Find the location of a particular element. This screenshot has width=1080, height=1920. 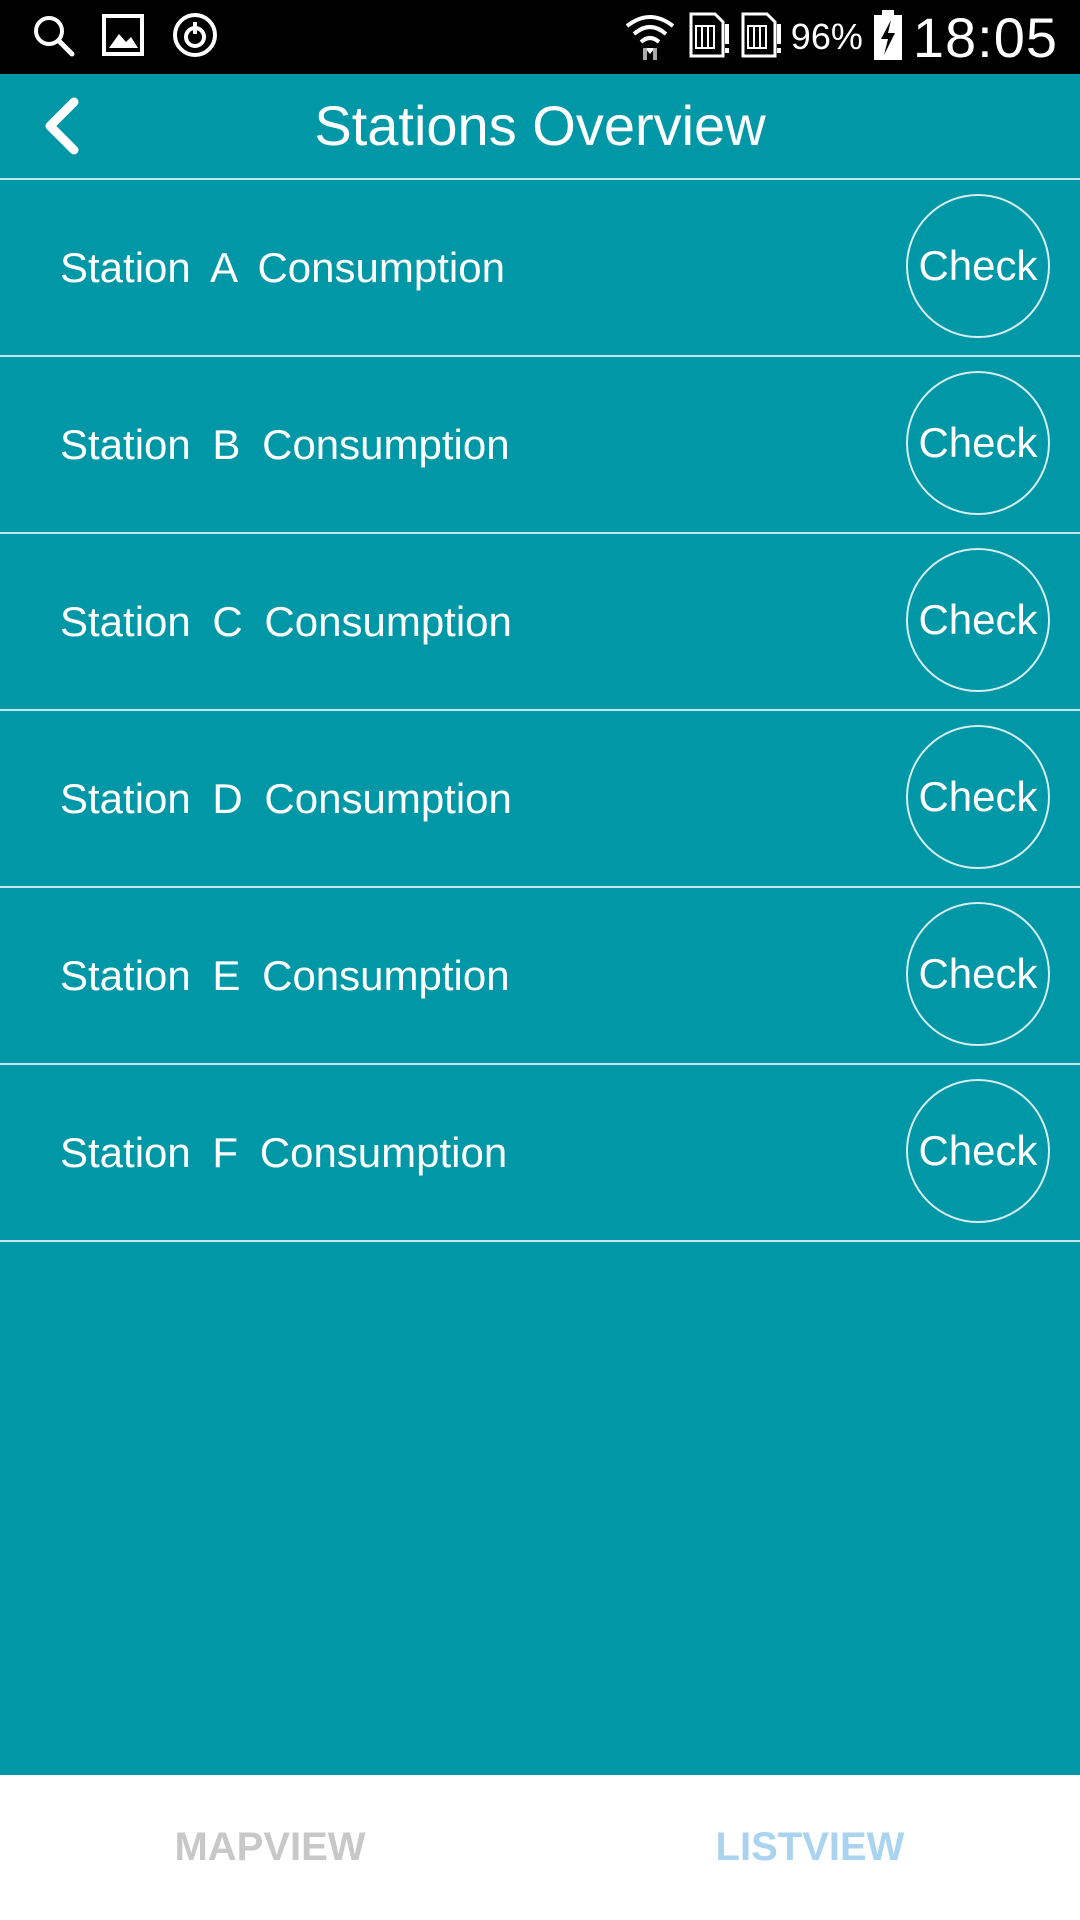

check-button-station-f: Check is located at coordinates (978, 1151).